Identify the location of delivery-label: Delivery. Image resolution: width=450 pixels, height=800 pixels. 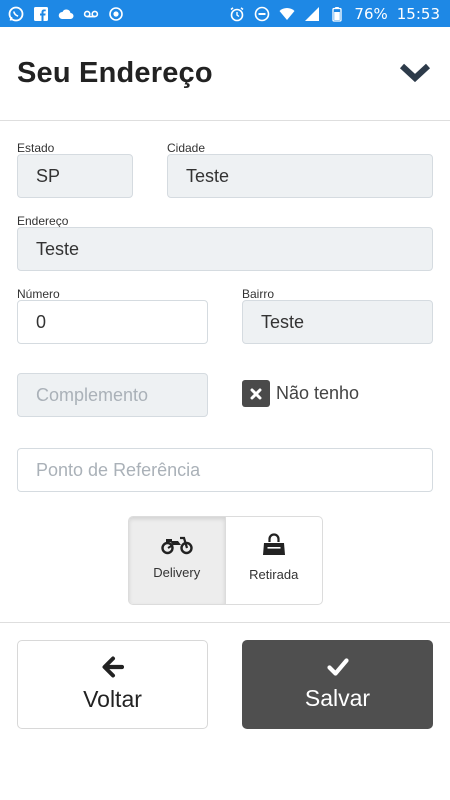
(177, 572).